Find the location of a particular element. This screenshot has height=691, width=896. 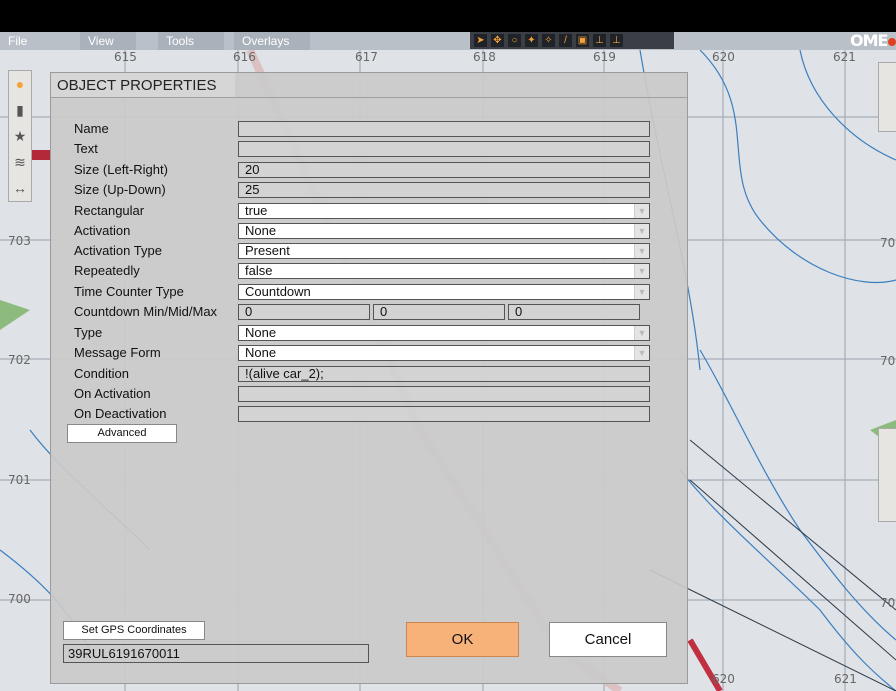

sync-icon: ⊥ is located at coordinates (599, 40).